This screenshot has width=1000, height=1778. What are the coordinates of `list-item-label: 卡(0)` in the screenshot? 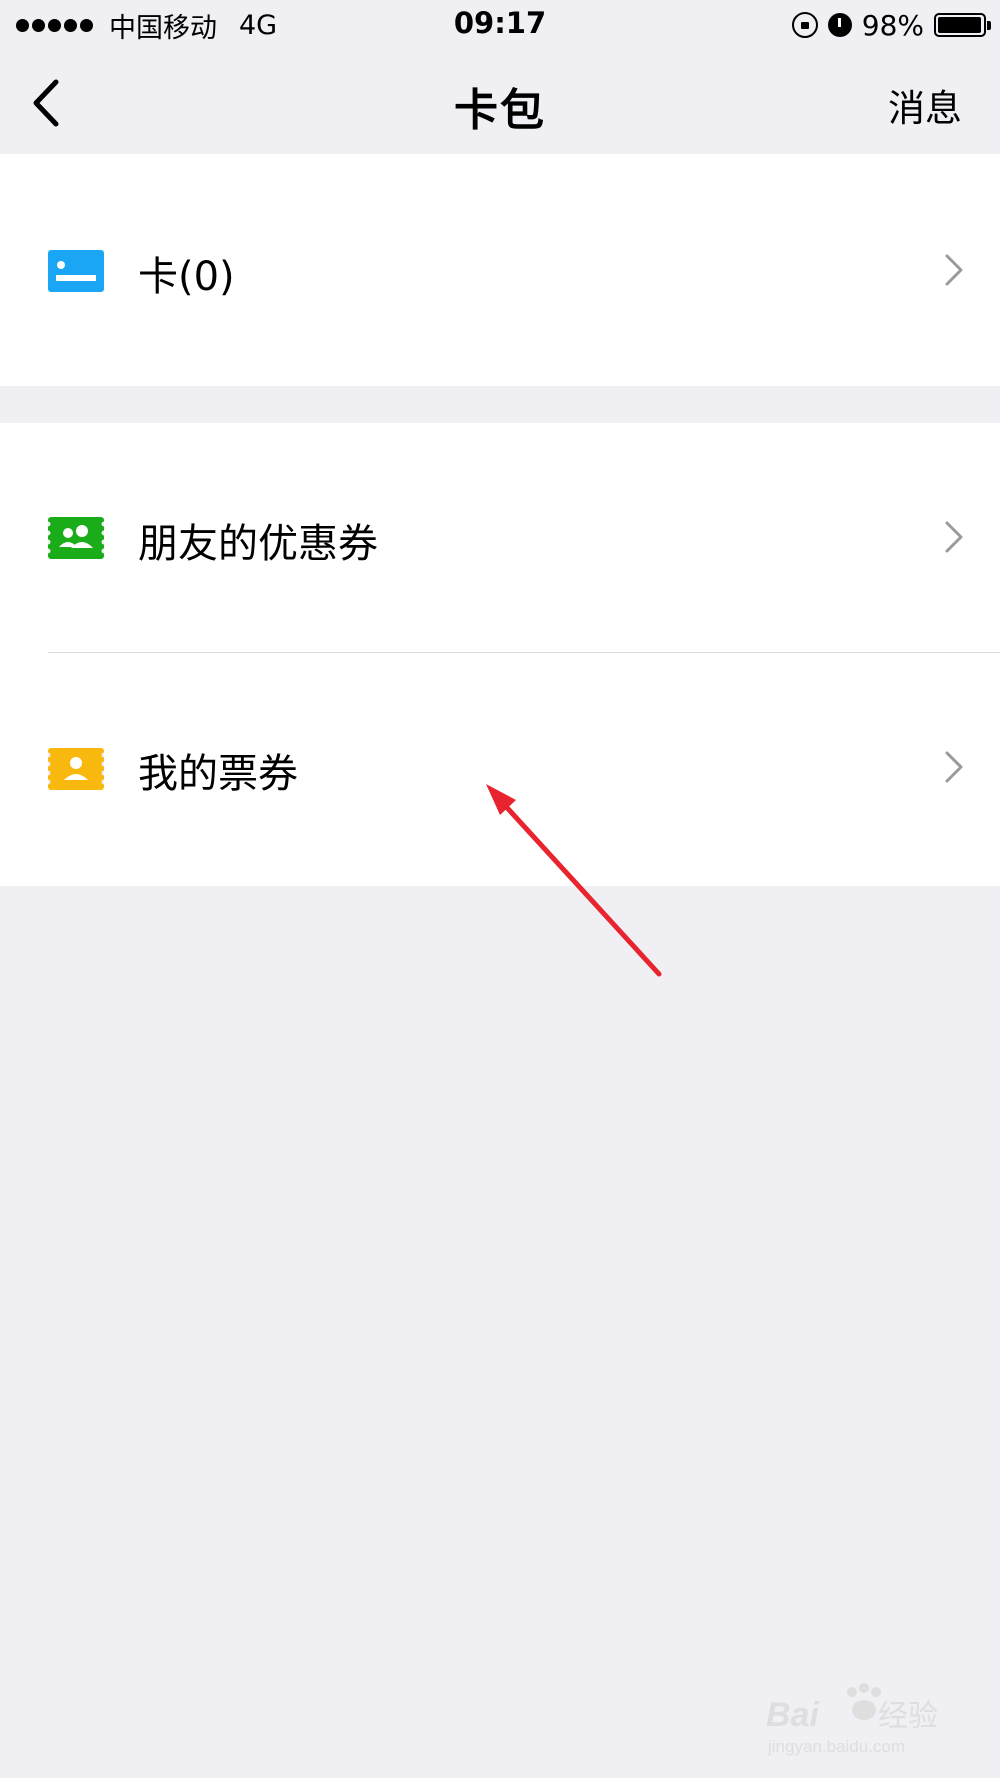 It's located at (186, 277).